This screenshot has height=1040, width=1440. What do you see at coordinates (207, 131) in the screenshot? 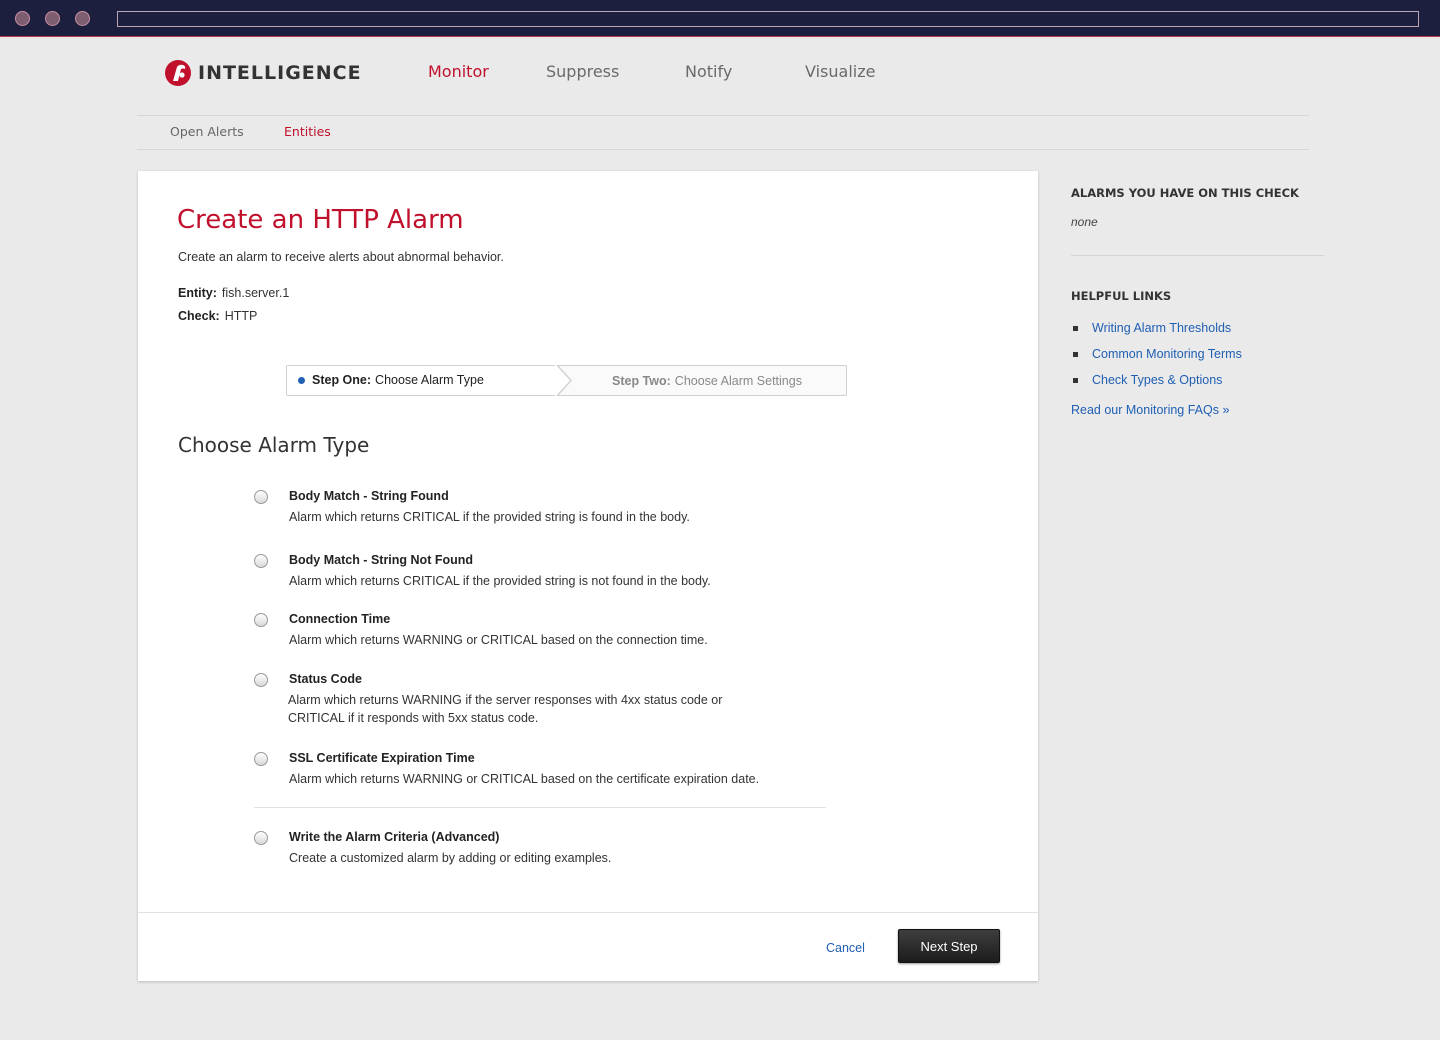
I see `subnav-open-alerts: Open Alerts` at bounding box center [207, 131].